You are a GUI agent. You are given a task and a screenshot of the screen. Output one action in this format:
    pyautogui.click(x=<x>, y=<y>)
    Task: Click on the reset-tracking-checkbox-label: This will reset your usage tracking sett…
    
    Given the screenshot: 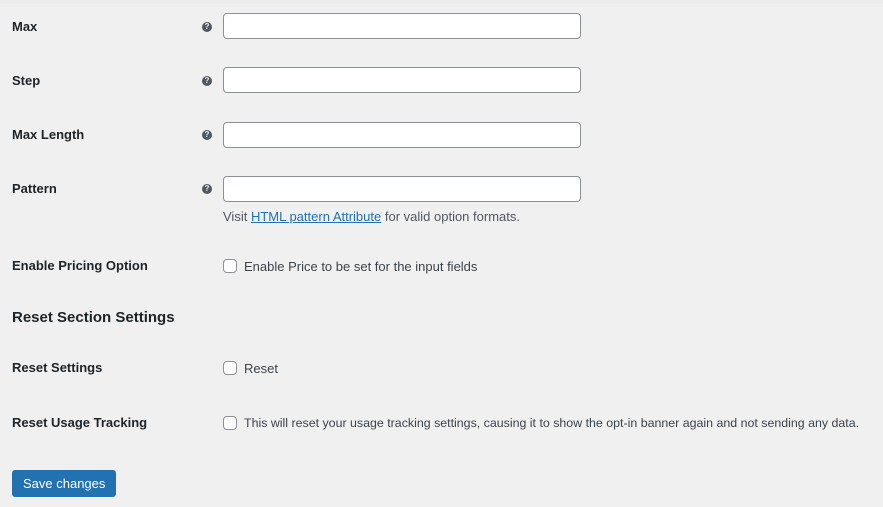 What is the action you would take?
    pyautogui.click(x=551, y=423)
    